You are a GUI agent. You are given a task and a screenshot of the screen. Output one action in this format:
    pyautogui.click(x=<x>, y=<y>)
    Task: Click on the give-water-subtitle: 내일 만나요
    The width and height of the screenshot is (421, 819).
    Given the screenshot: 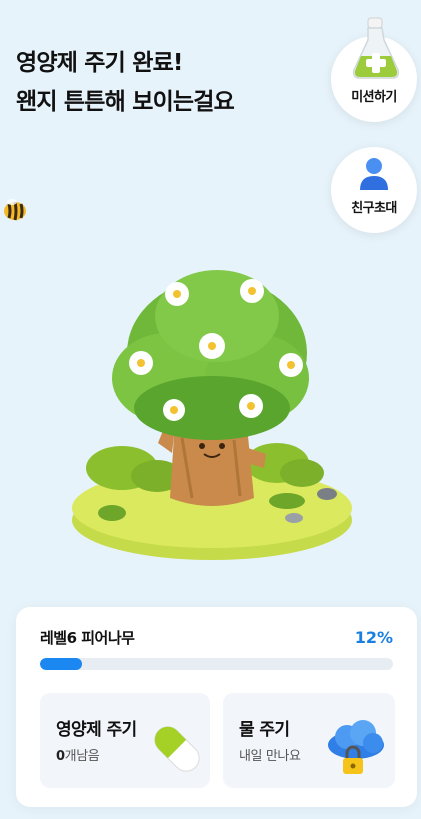 What is the action you would take?
    pyautogui.click(x=270, y=756)
    